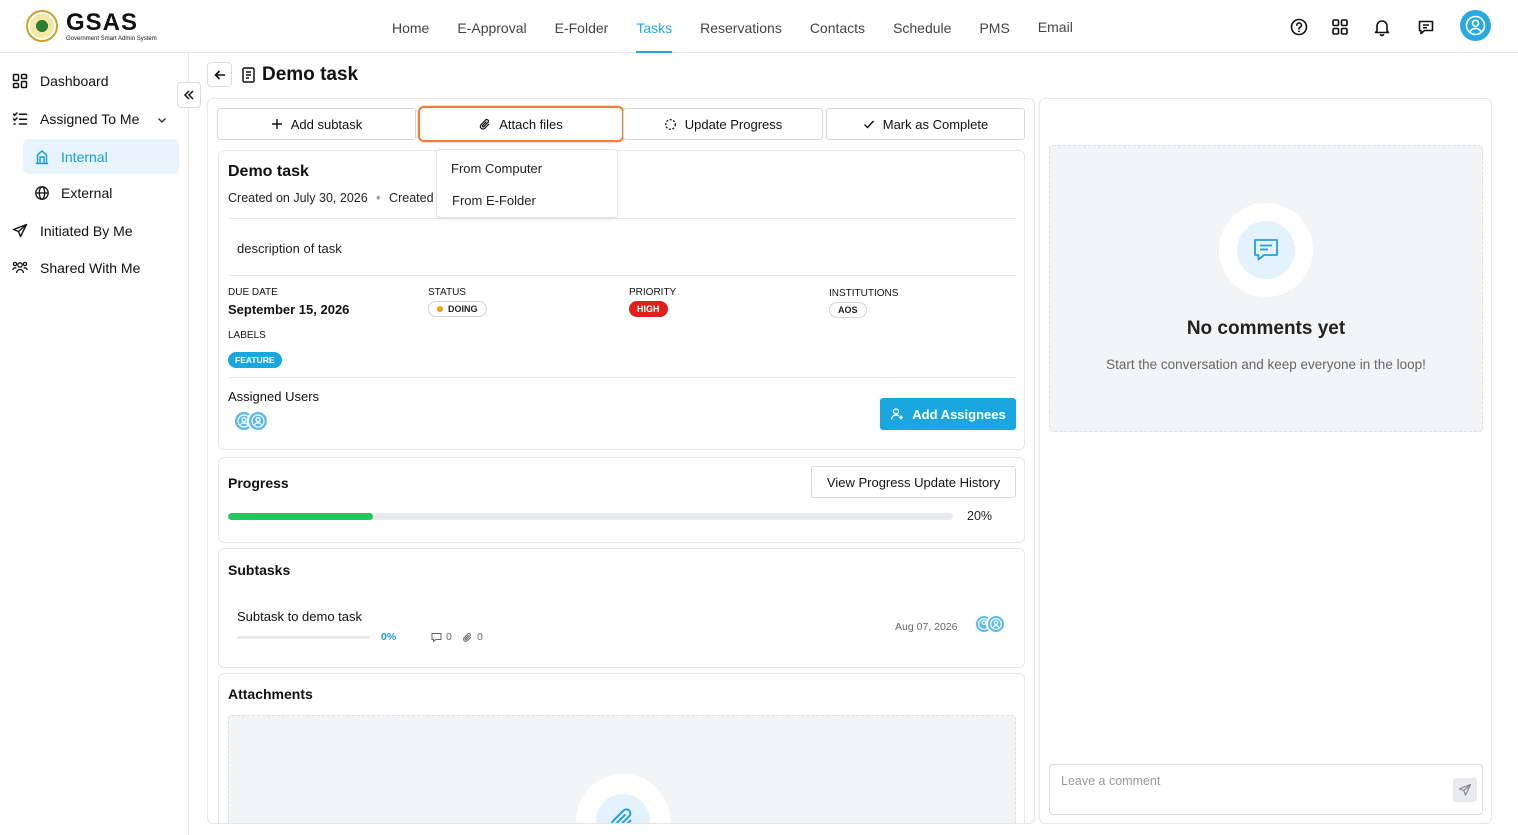 The width and height of the screenshot is (1518, 835). I want to click on sidebar-item-dashboard: Dashboard, so click(60, 81).